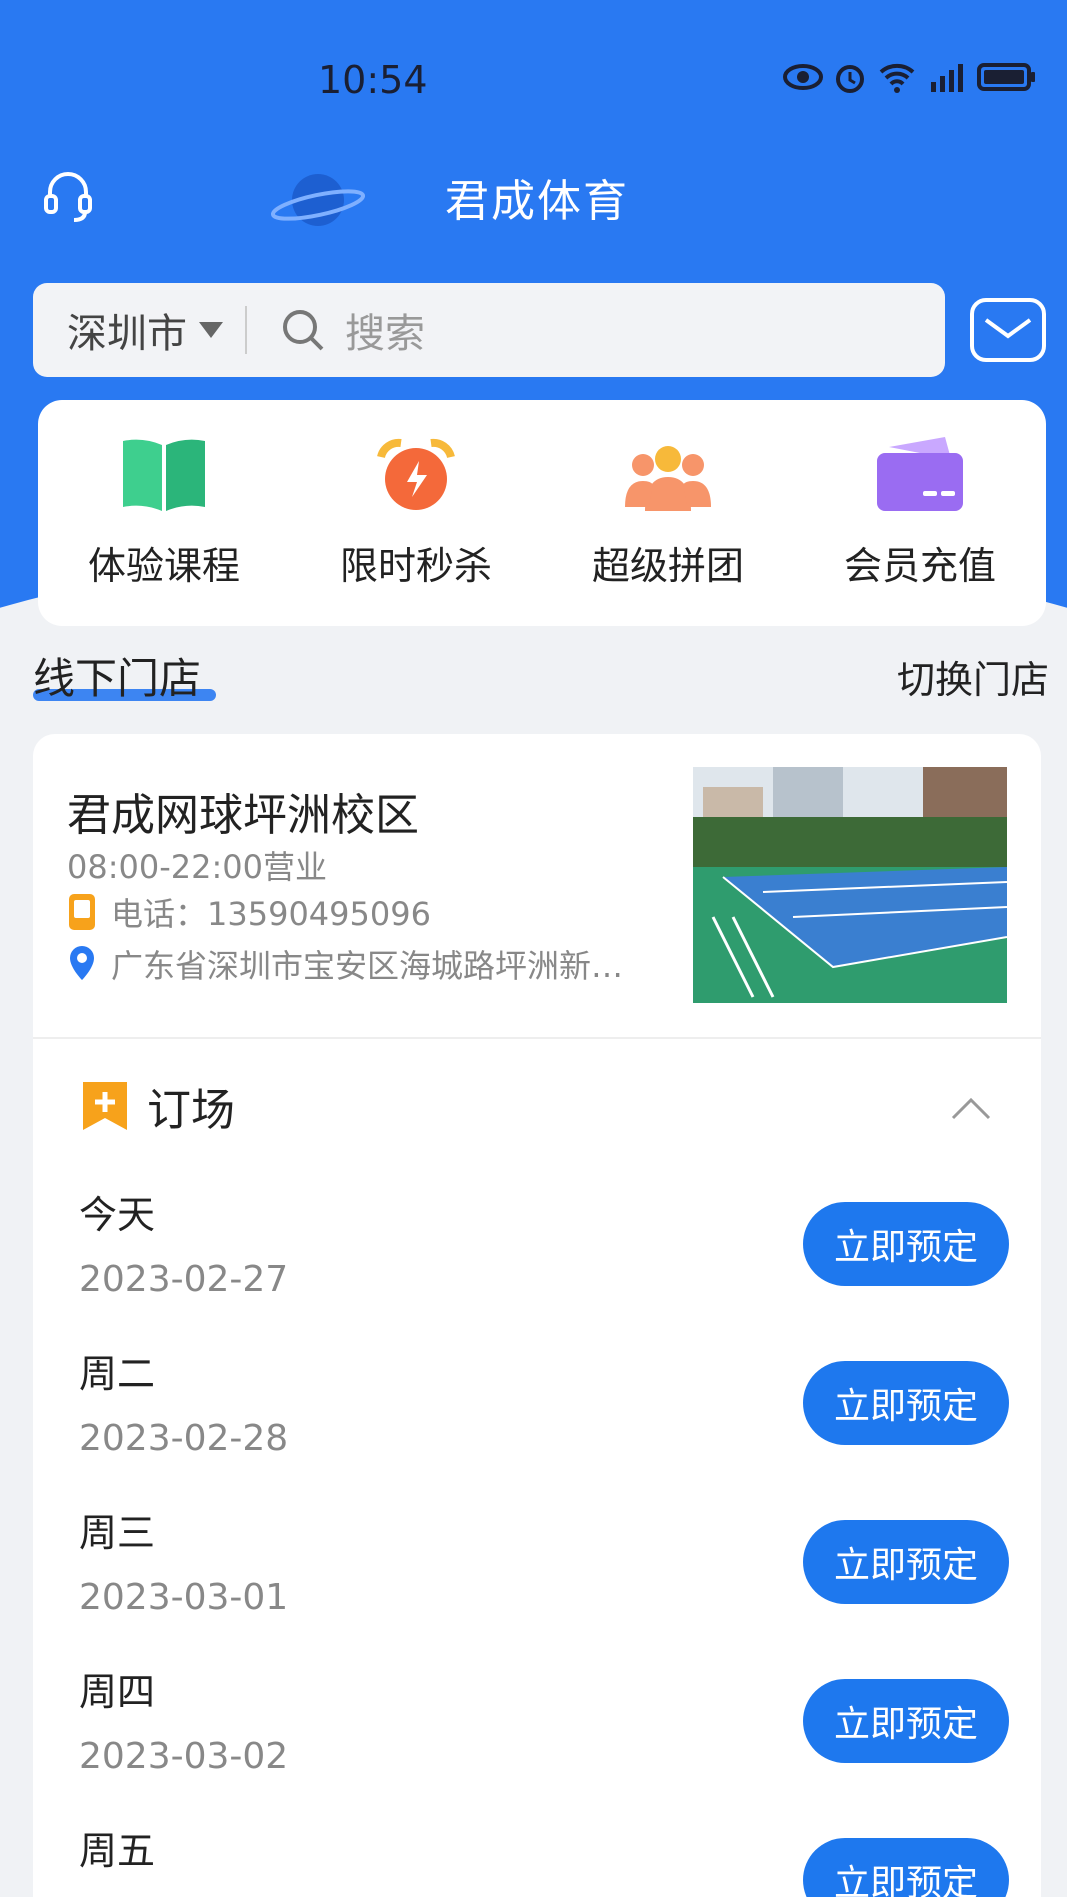 This screenshot has width=1067, height=1897. I want to click on card-divider, so click(537, 1038).